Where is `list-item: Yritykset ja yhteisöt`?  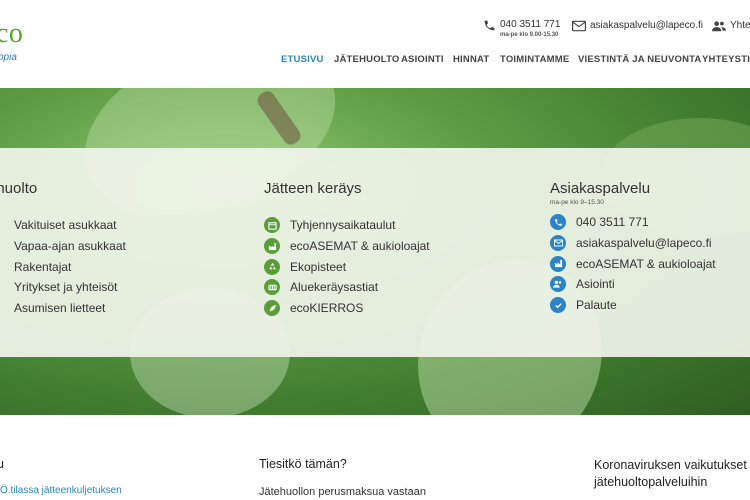
list-item: Yritykset ja yhteisöt is located at coordinates (63, 287).